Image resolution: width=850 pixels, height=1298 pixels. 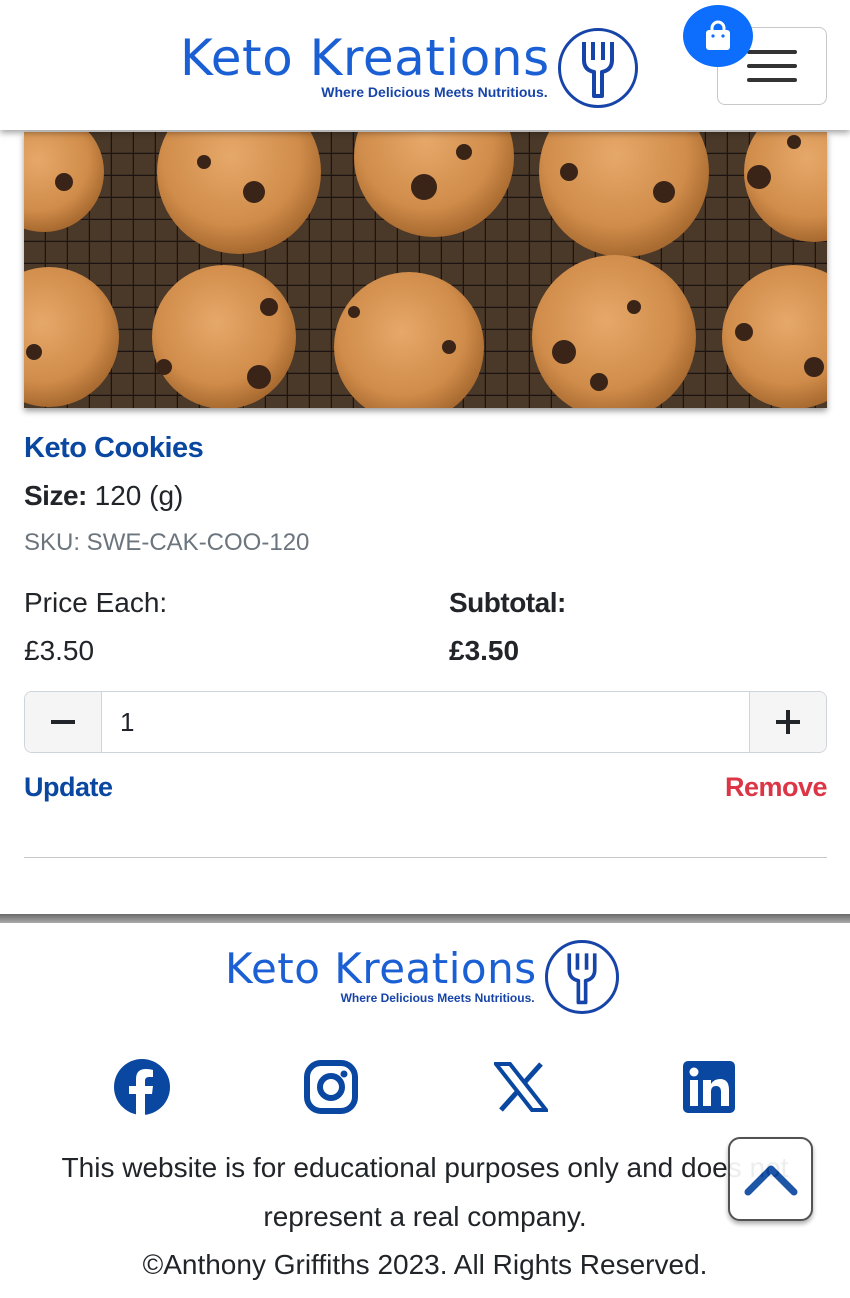 I want to click on price-each-label: Price Each:, so click(x=96, y=602).